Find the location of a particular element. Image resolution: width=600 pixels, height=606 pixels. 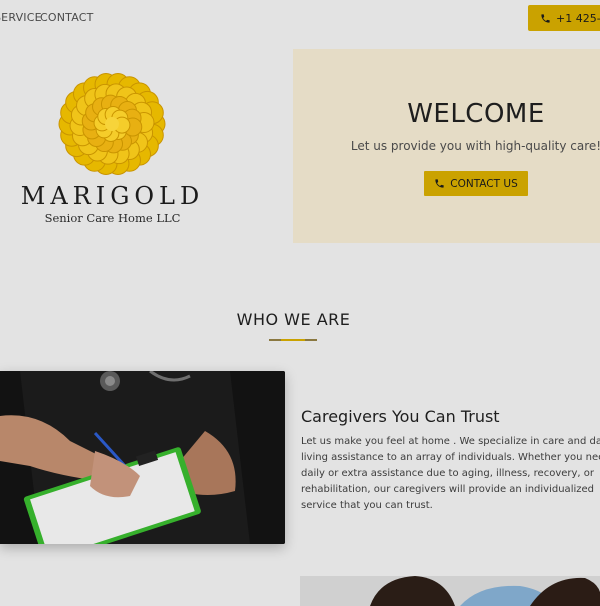

section-title: WHO WE ARE is located at coordinates (293, 319).